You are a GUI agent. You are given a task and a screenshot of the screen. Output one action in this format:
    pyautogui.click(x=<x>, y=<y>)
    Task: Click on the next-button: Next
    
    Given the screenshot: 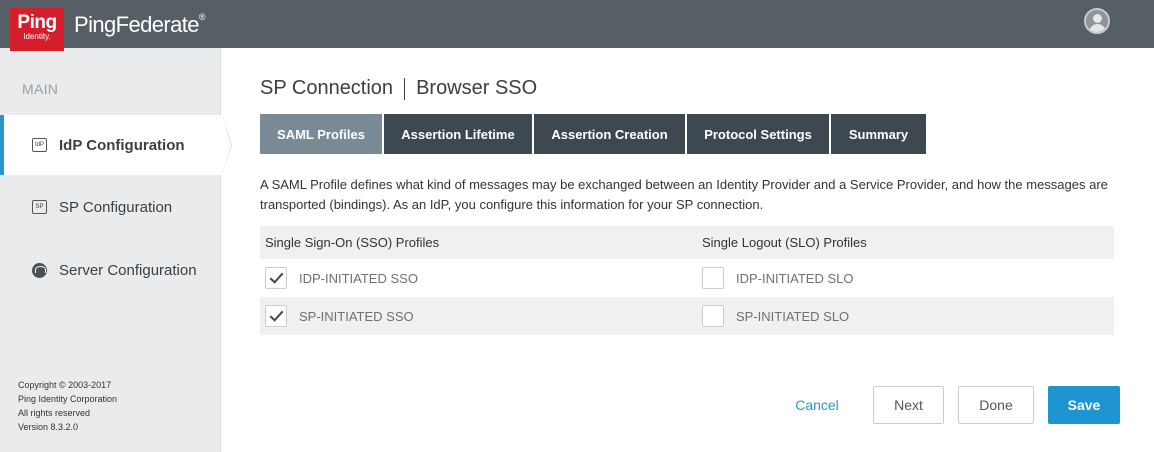 What is the action you would take?
    pyautogui.click(x=908, y=405)
    